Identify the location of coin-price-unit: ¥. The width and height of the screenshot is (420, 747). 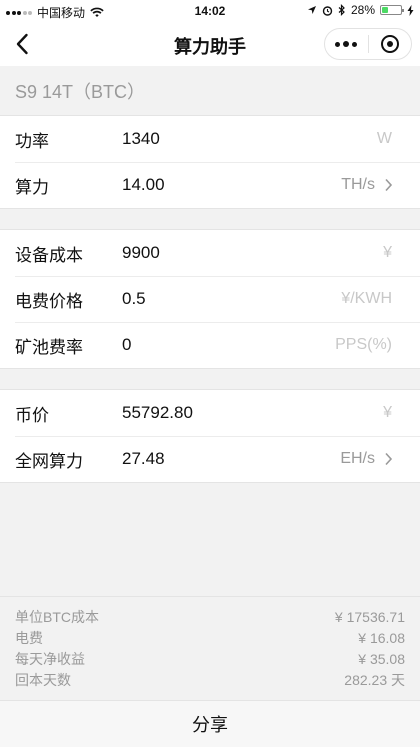
(387, 412).